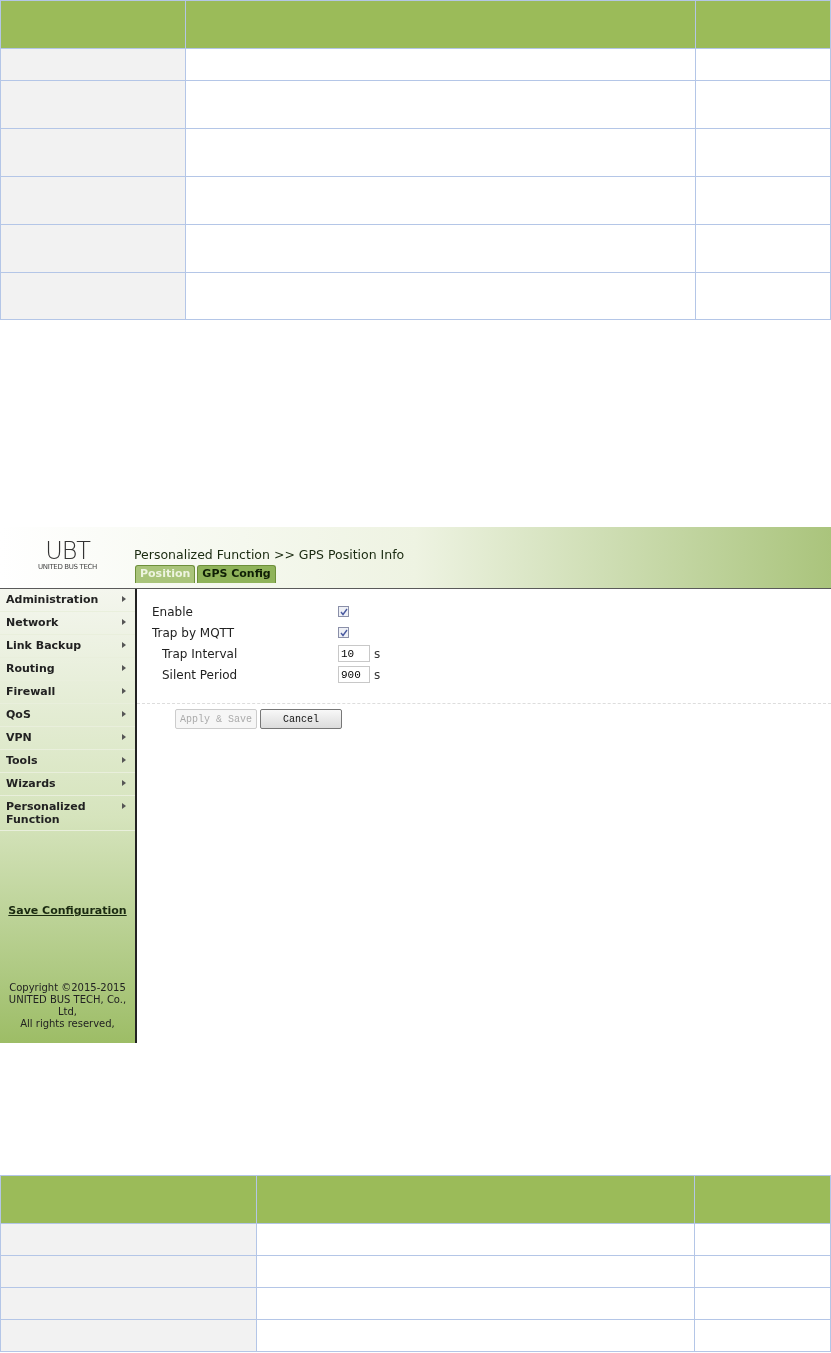 The height and width of the screenshot is (1353, 831). I want to click on field-label: Trap by MQTT, so click(193, 633).